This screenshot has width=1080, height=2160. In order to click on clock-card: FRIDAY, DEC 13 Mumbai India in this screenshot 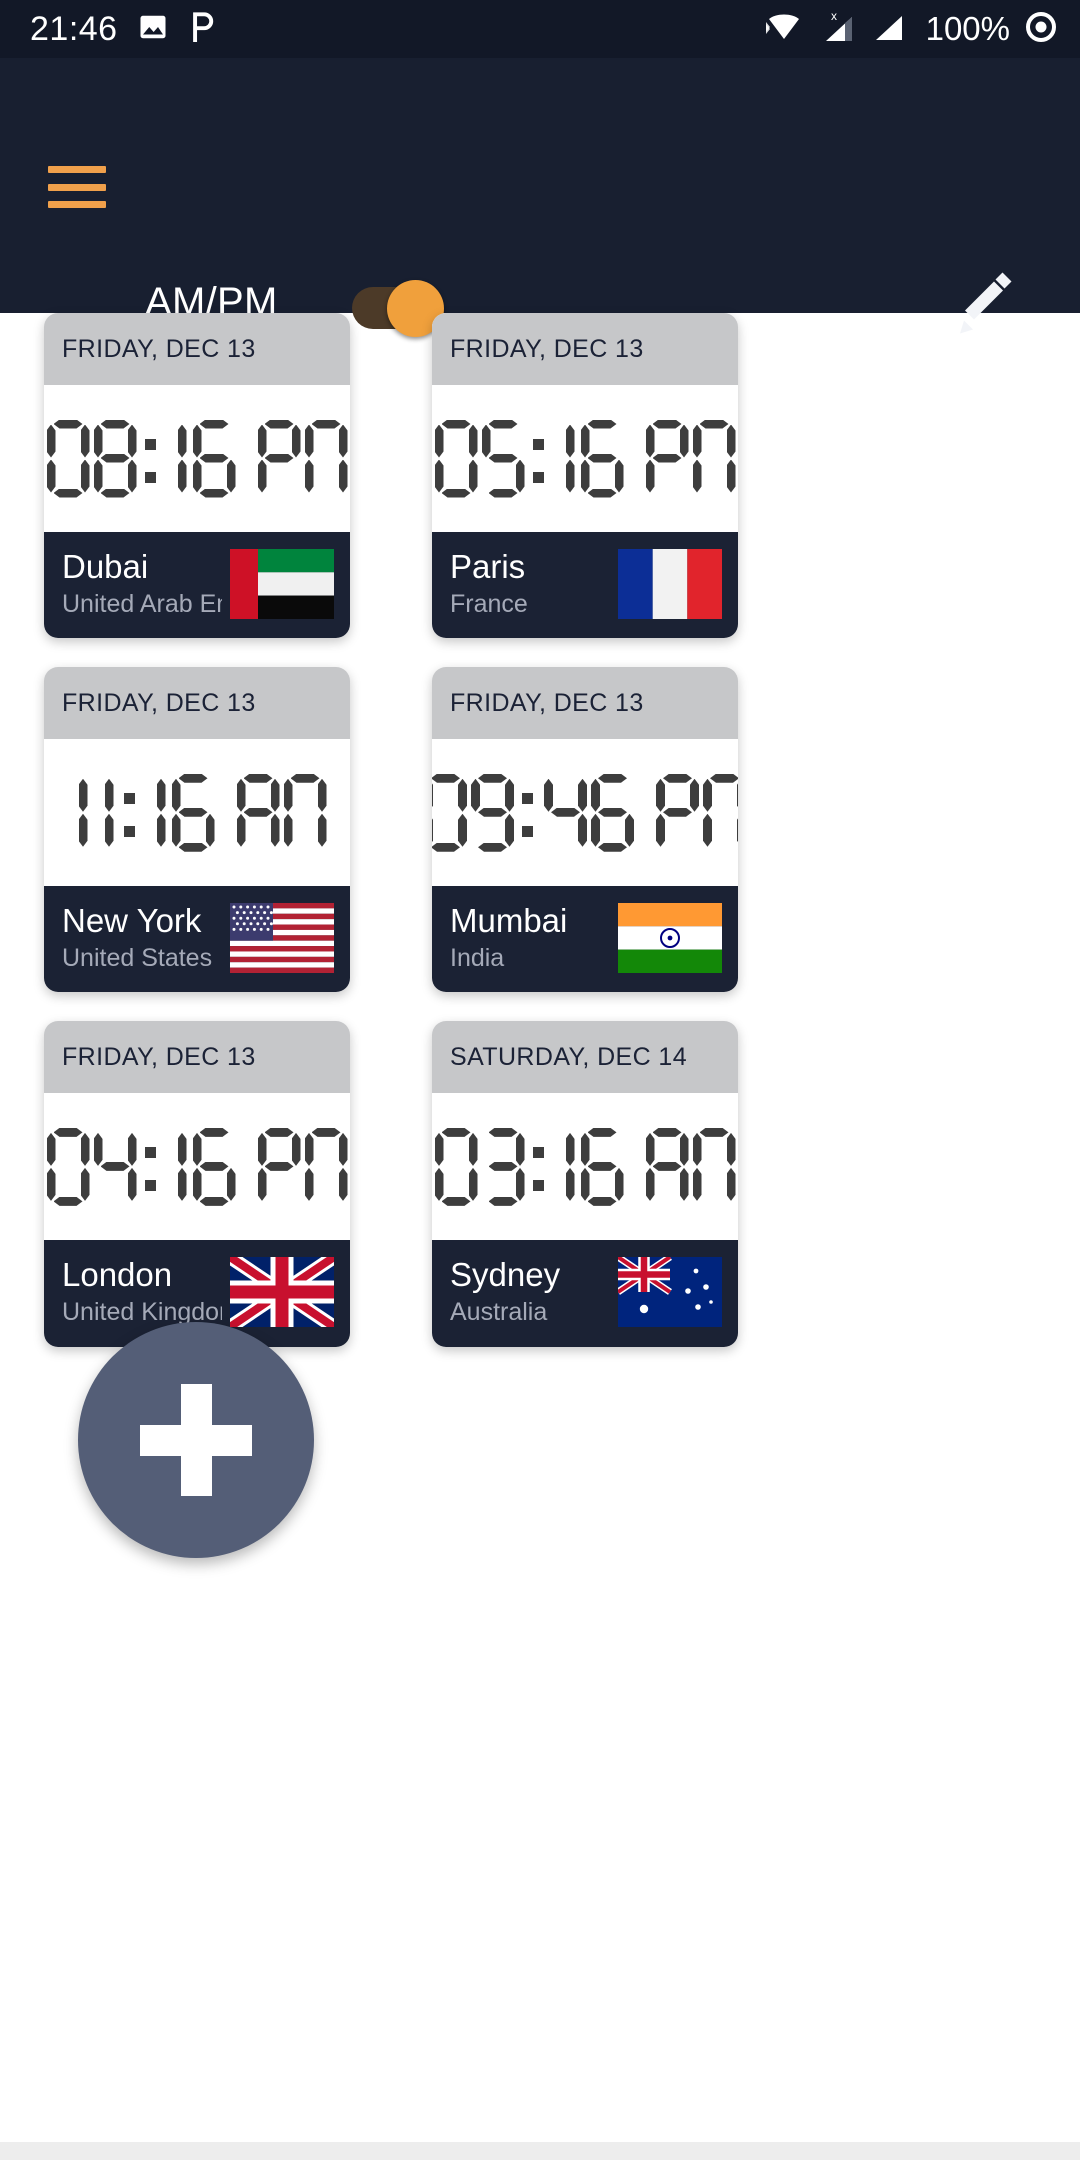, I will do `click(585, 830)`.